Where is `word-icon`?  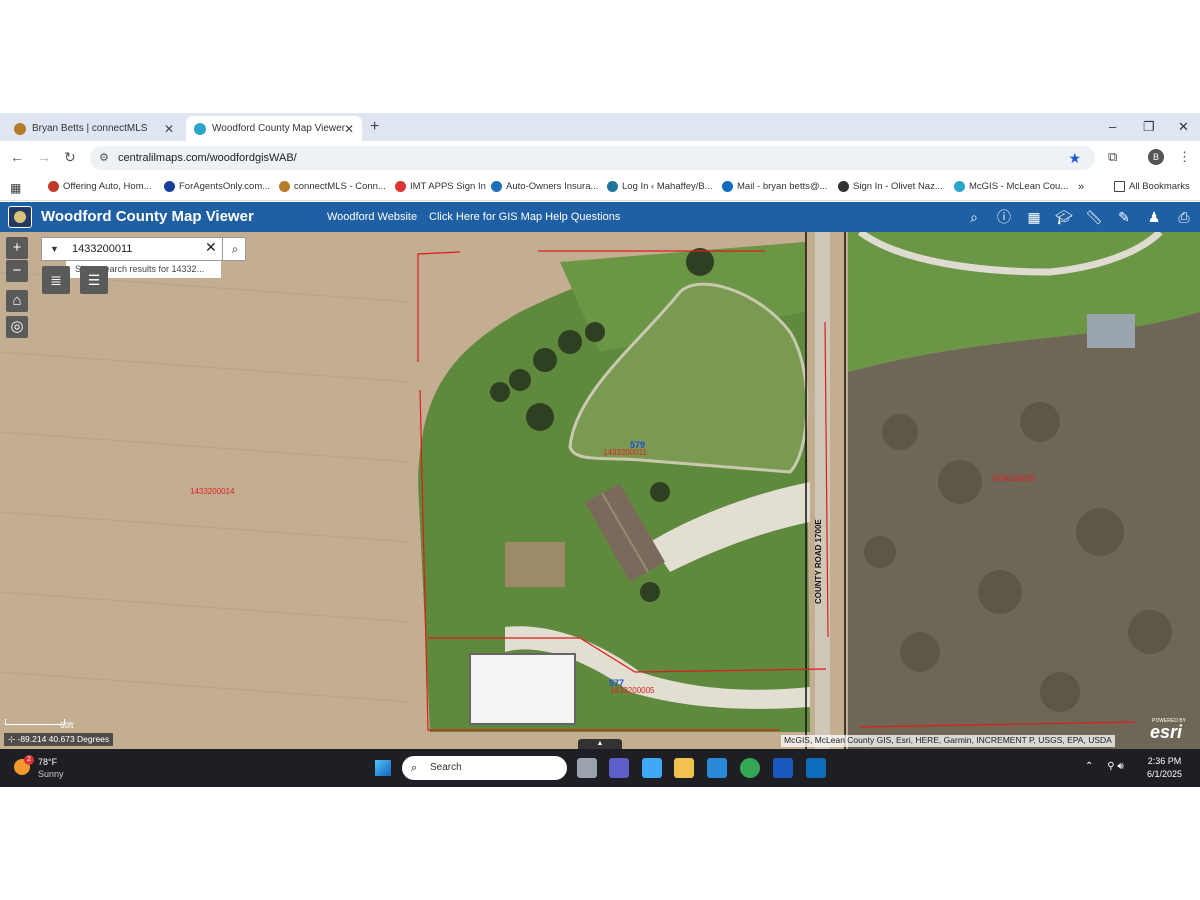 word-icon is located at coordinates (783, 768).